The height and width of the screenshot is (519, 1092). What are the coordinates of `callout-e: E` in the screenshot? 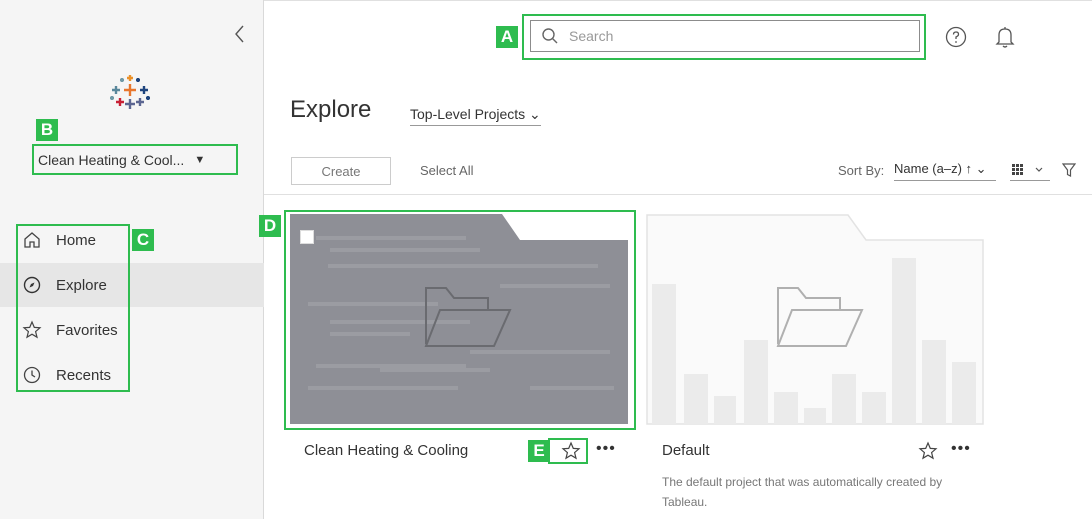 It's located at (539, 451).